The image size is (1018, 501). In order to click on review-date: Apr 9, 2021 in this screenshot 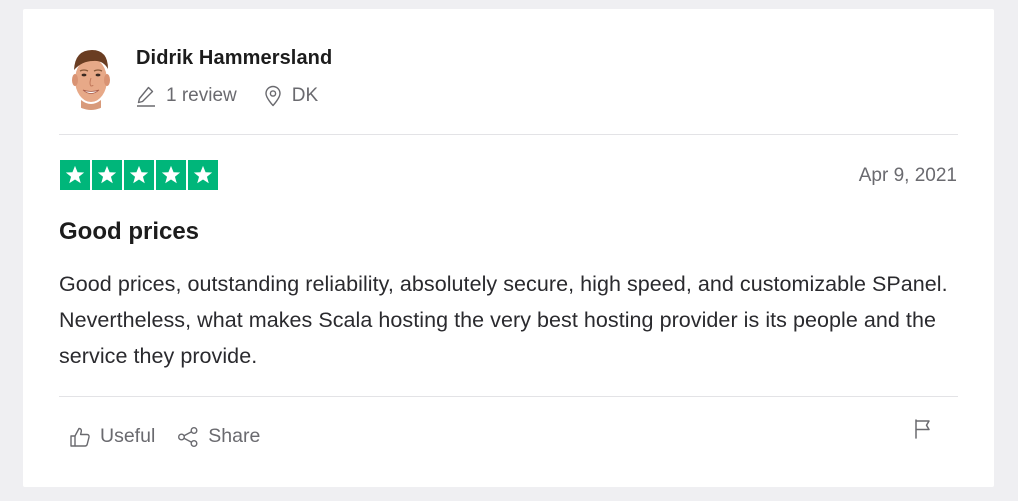, I will do `click(907, 175)`.